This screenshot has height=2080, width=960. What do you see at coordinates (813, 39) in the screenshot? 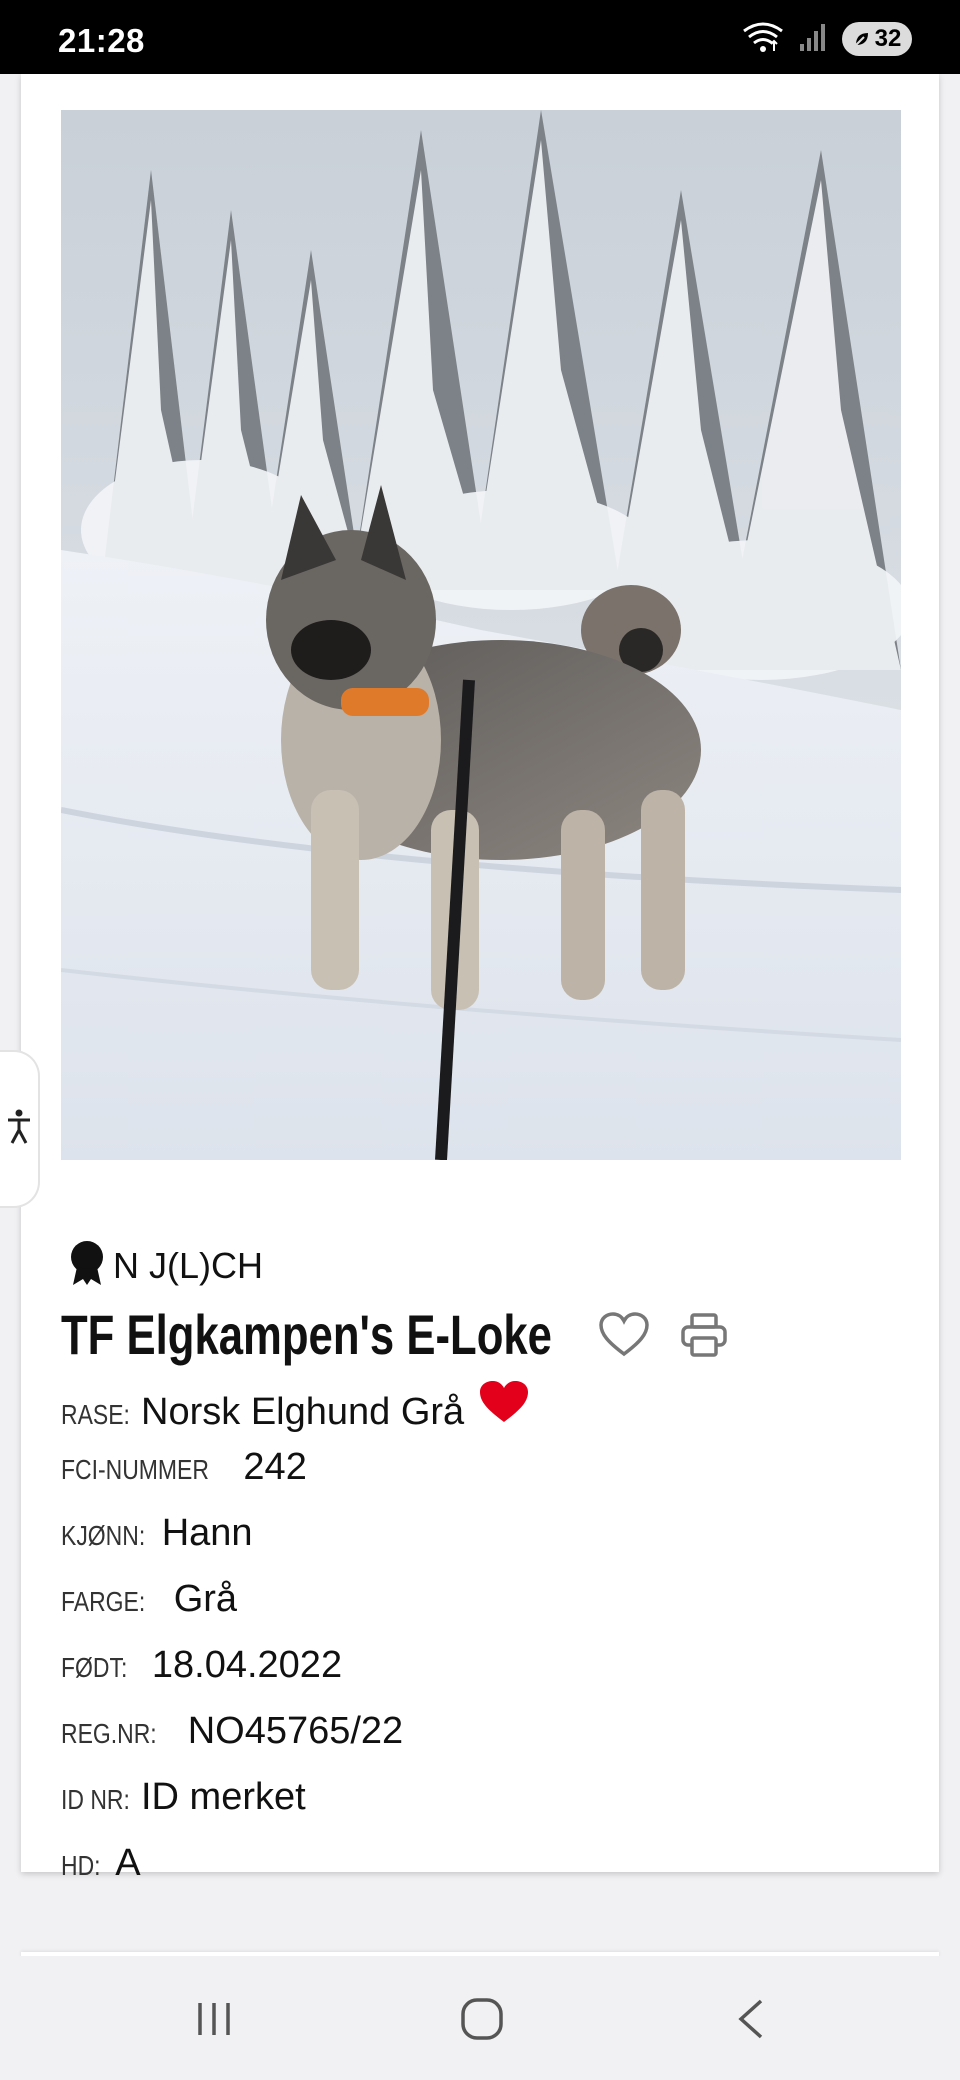
I see `signal-icon` at bounding box center [813, 39].